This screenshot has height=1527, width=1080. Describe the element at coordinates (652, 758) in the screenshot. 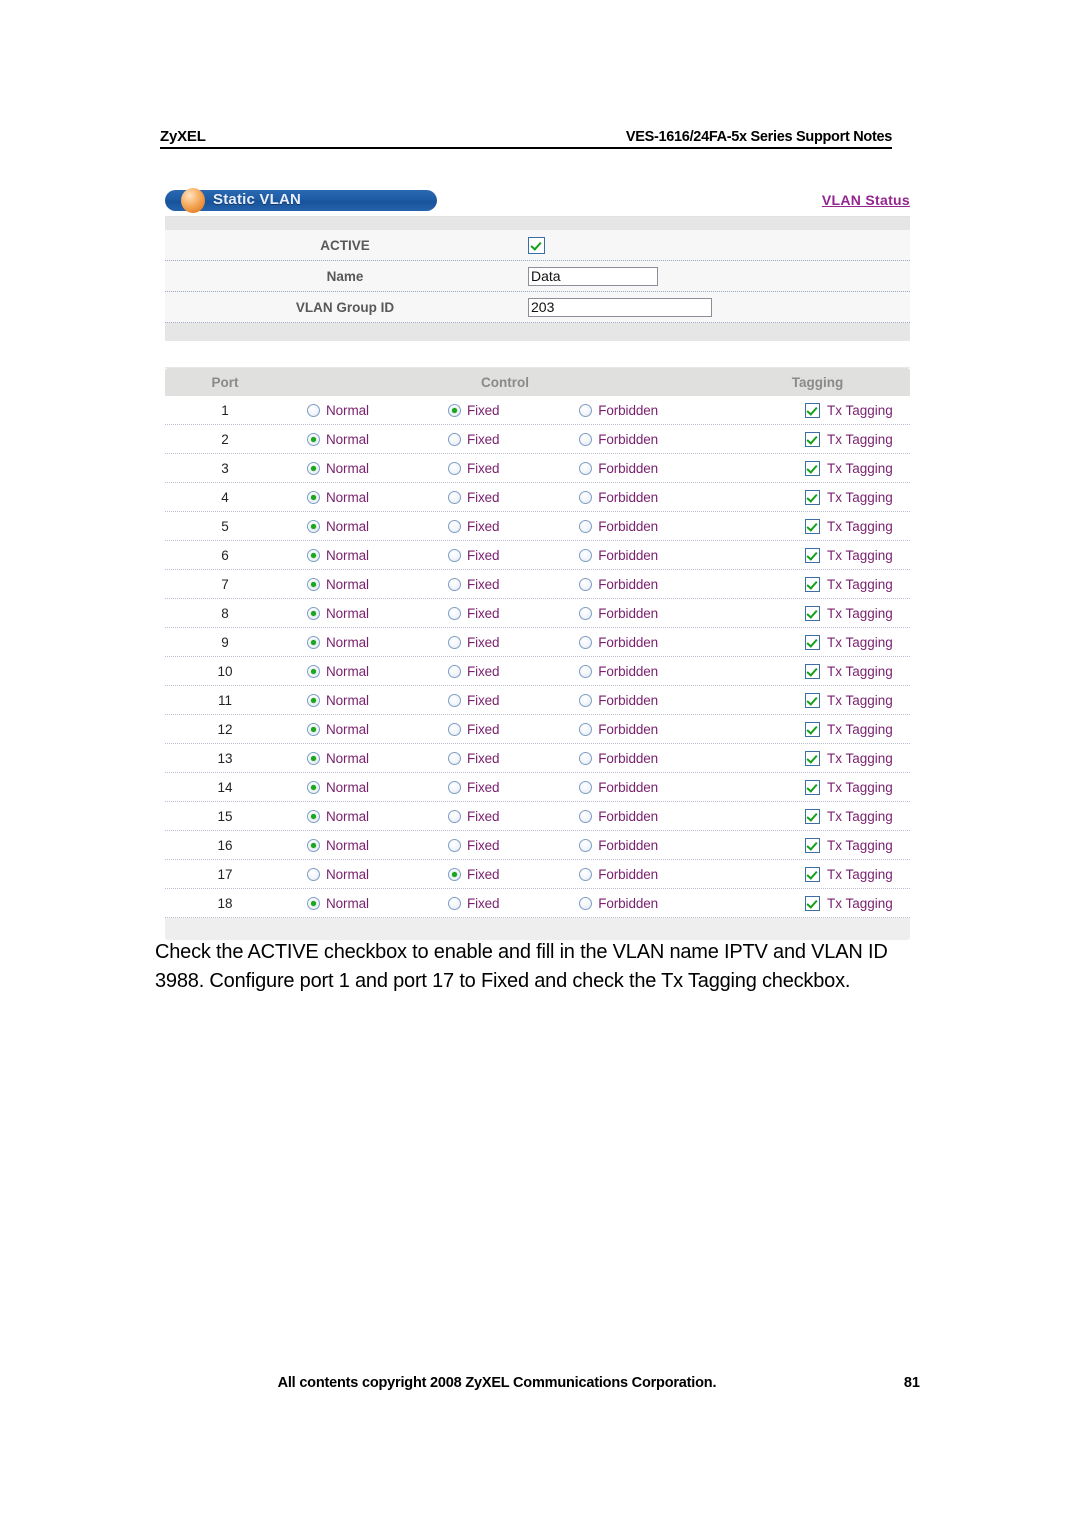

I see `radio-option-forbidden-port-13: Forbidden` at that location.